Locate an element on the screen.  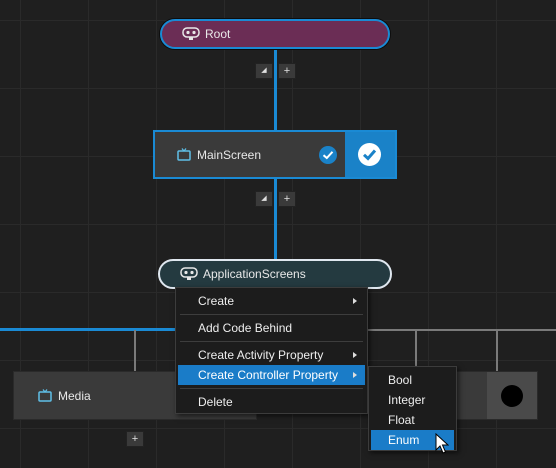
connector-left-branch is located at coordinates (88, 329).